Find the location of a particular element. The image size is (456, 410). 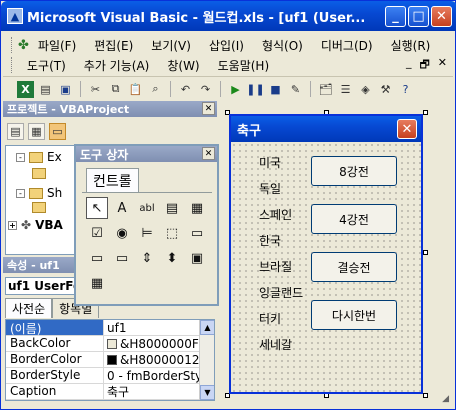

menu-view: 보기(V) is located at coordinates (171, 45).